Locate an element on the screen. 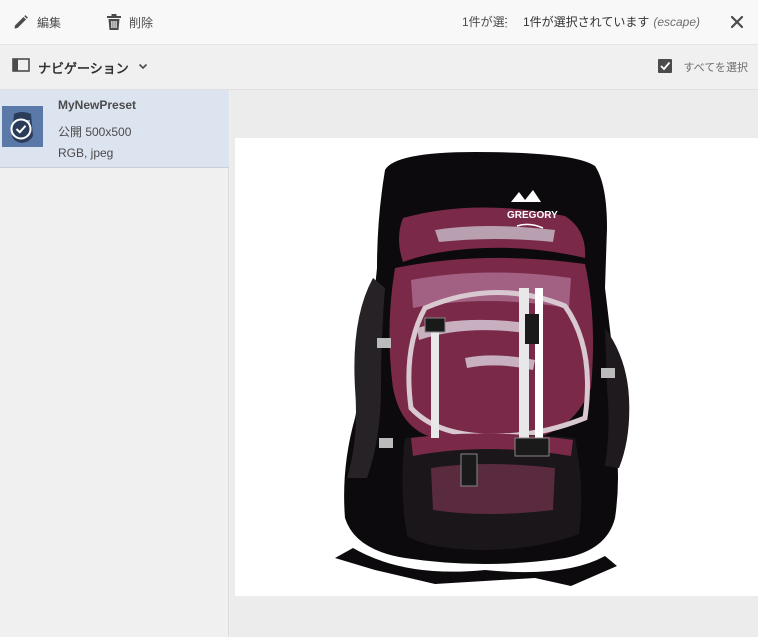 Image resolution: width=758 pixels, height=637 pixels. select-all-label: すべてを選択 is located at coordinates (715, 68).